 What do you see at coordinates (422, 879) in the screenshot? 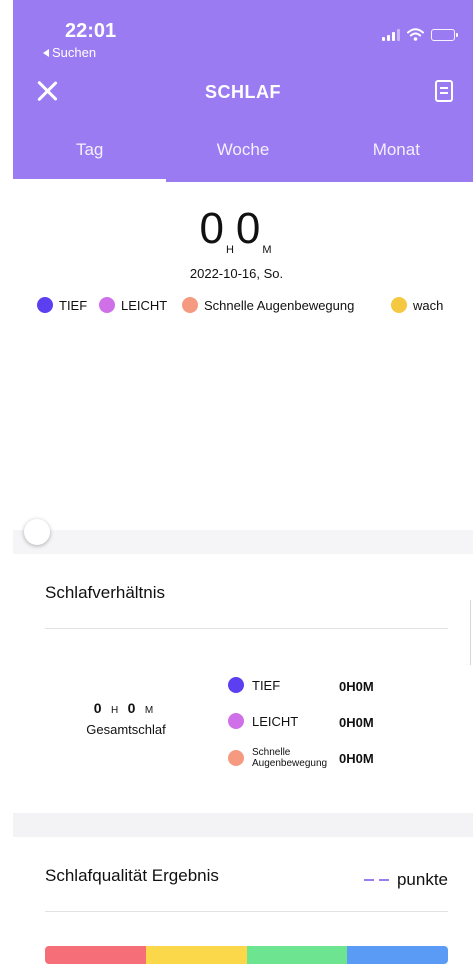
I see `points-label: punkte` at bounding box center [422, 879].